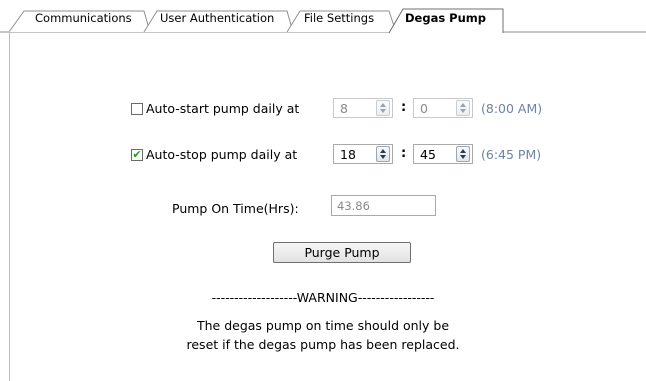 Image resolution: width=646 pixels, height=381 pixels. Describe the element at coordinates (344, 108) in the screenshot. I see `auto-start-hour-value: 8` at that location.